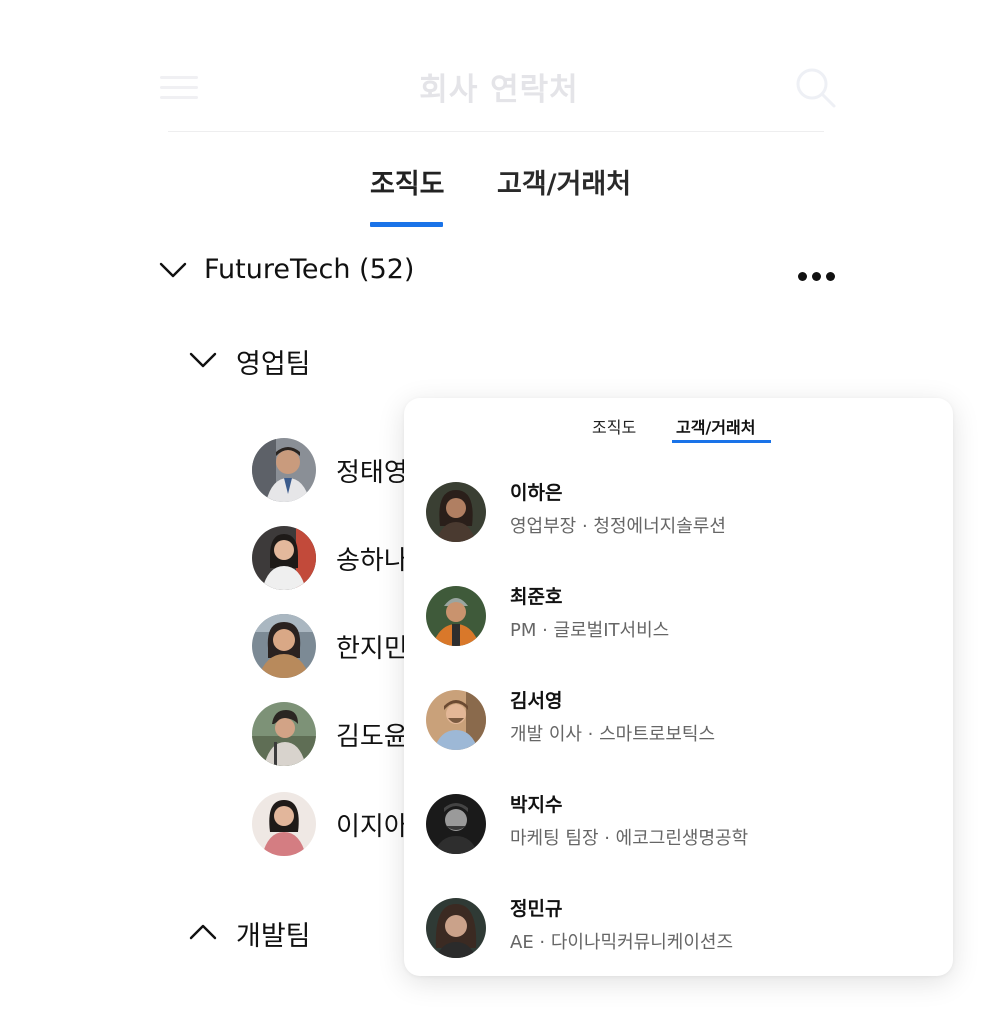  What do you see at coordinates (273, 361) in the screenshot?
I see `team-sales: 영업팀` at bounding box center [273, 361].